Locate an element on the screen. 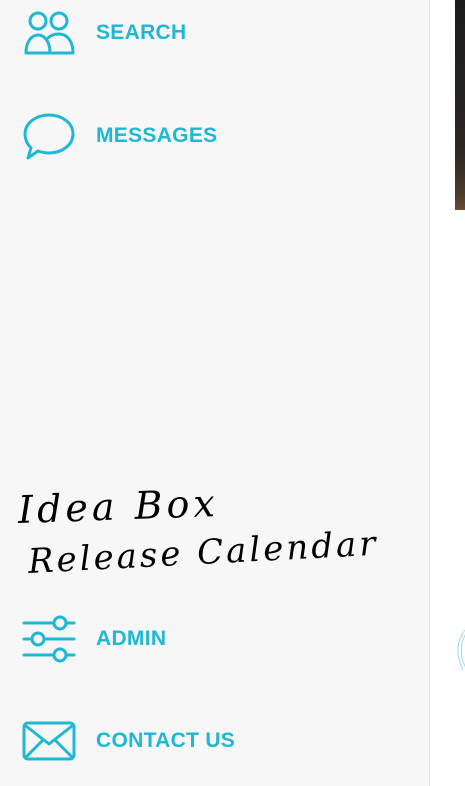 This screenshot has width=465, height=786. sidebar-item-label: MESSAGES is located at coordinates (157, 135).